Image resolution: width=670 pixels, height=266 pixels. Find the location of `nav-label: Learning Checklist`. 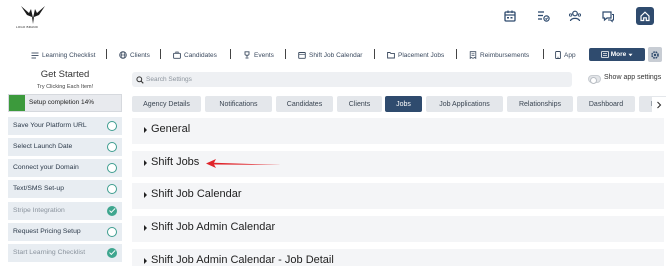

nav-label: Learning Checklist is located at coordinates (69, 55).